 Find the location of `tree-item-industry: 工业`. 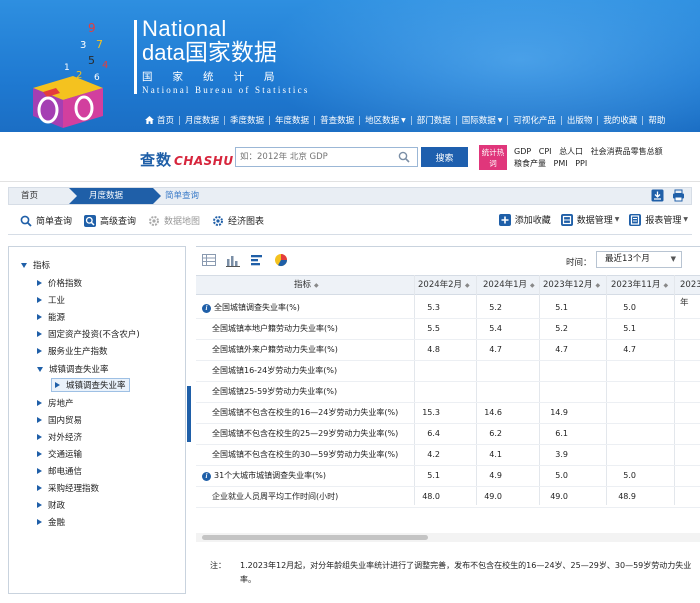

tree-item-industry: 工业 is located at coordinates (51, 300).